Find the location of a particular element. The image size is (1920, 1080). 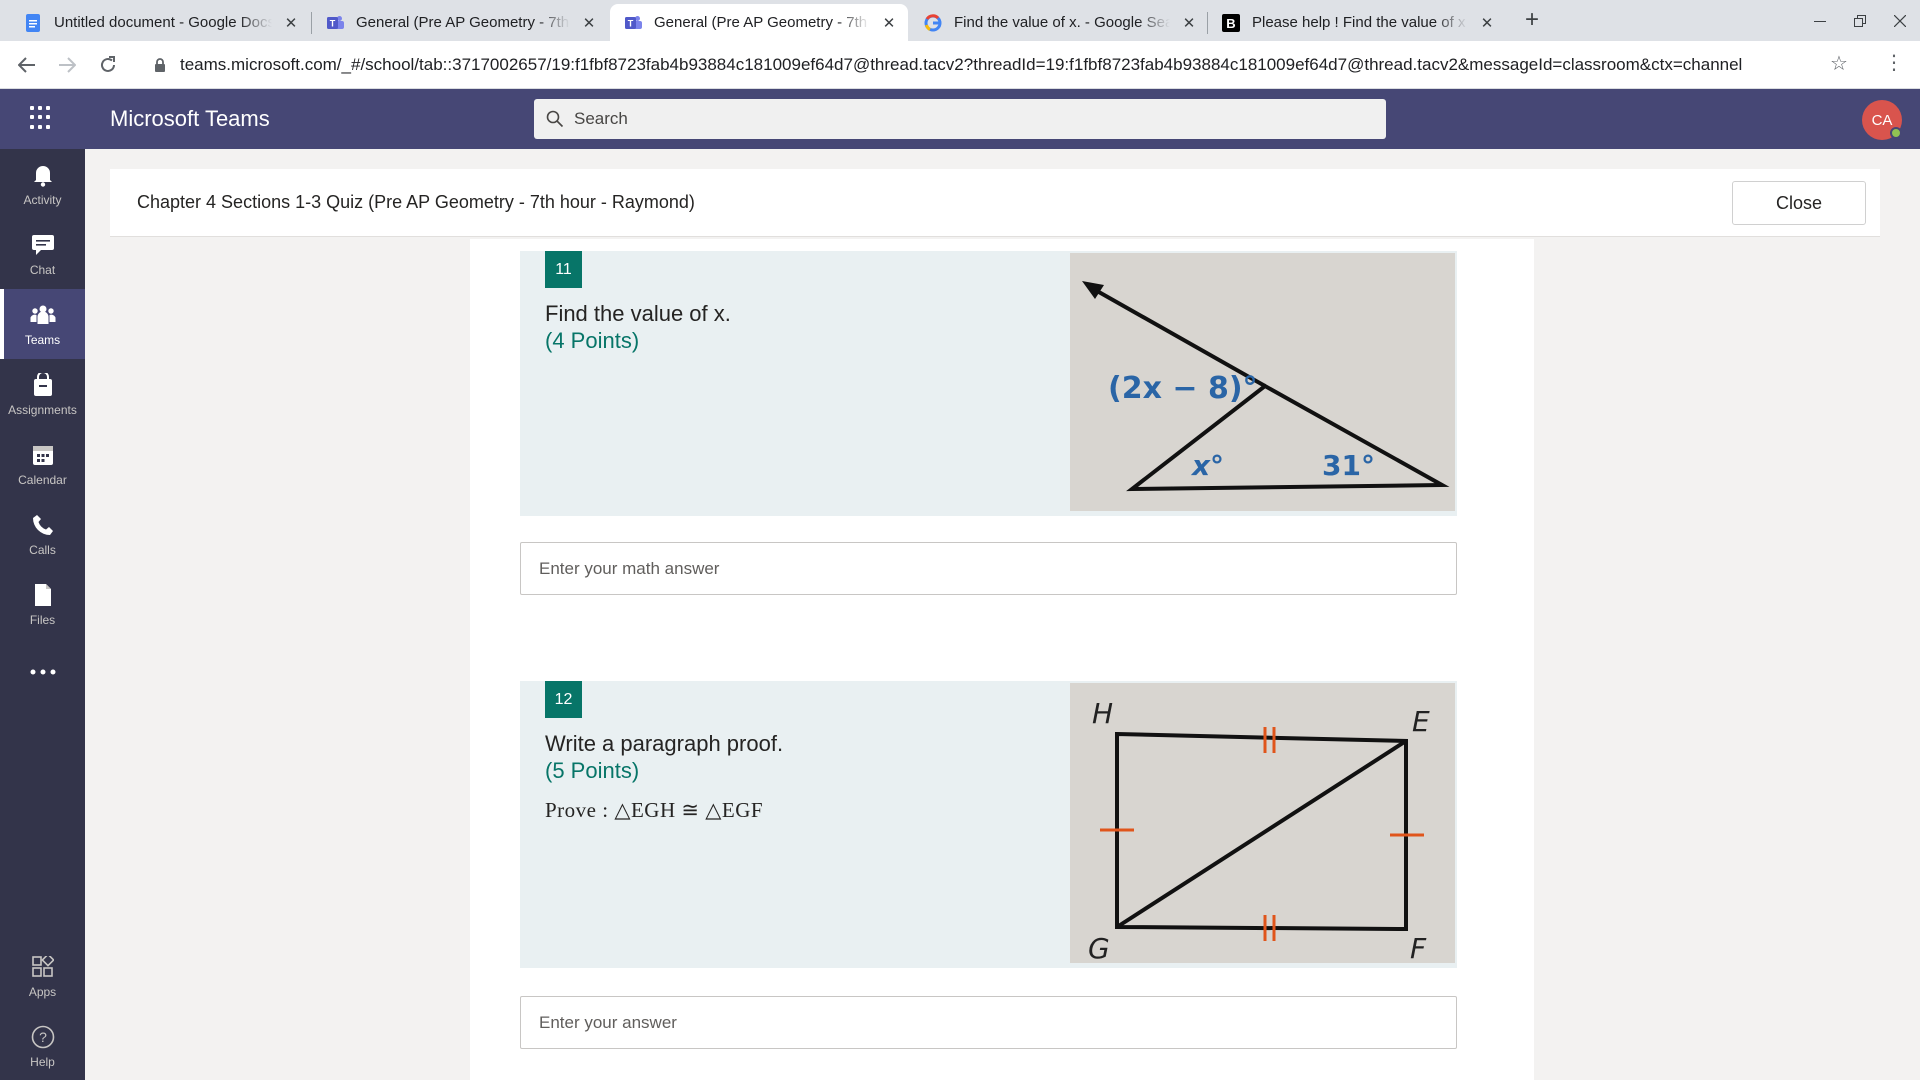

tab-title: Untitled document - Google Docs is located at coordinates (163, 22).